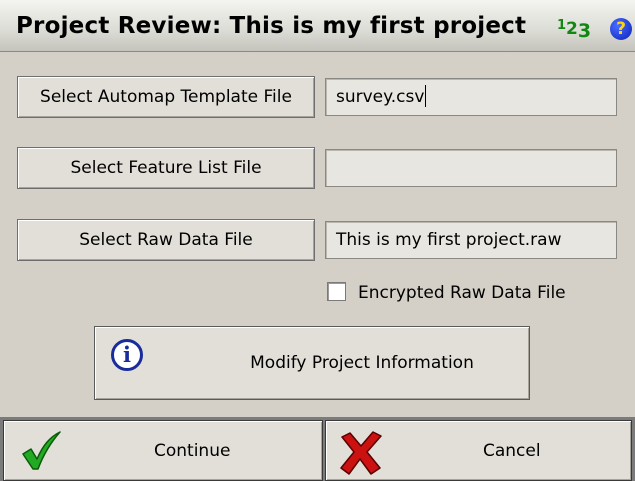 This screenshot has width=635, height=481. Describe the element at coordinates (471, 97) in the screenshot. I see `automap-template-field: survey.csv` at that location.